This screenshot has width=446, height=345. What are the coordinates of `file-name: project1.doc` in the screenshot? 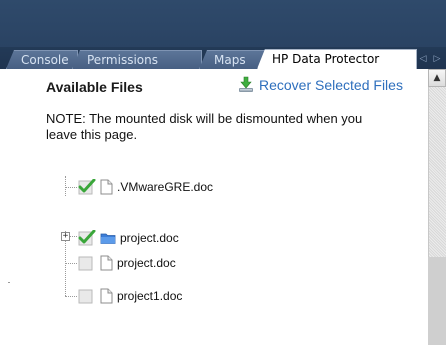 It's located at (150, 296).